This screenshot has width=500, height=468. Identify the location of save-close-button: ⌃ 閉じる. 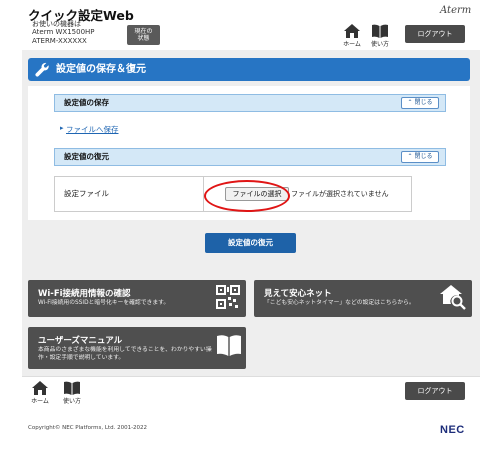
(420, 103).